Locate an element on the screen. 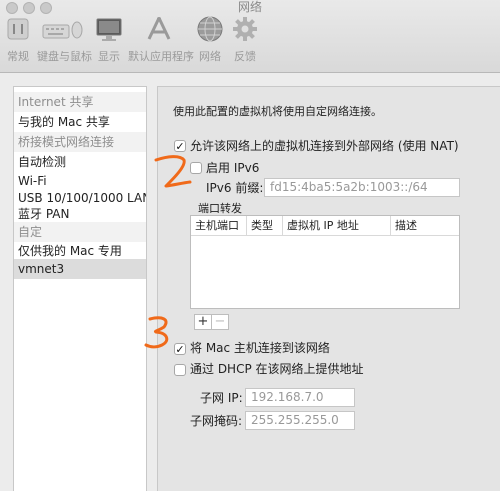 The image size is (500, 491). sidebar-item-autodetect: 自动检测 is located at coordinates (80, 162).